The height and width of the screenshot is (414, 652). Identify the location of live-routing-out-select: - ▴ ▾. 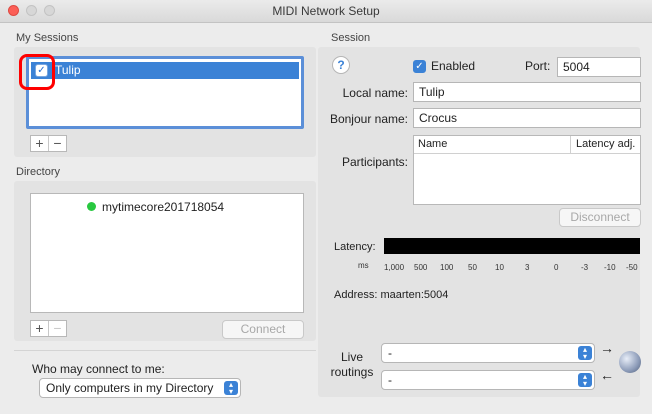
(488, 353).